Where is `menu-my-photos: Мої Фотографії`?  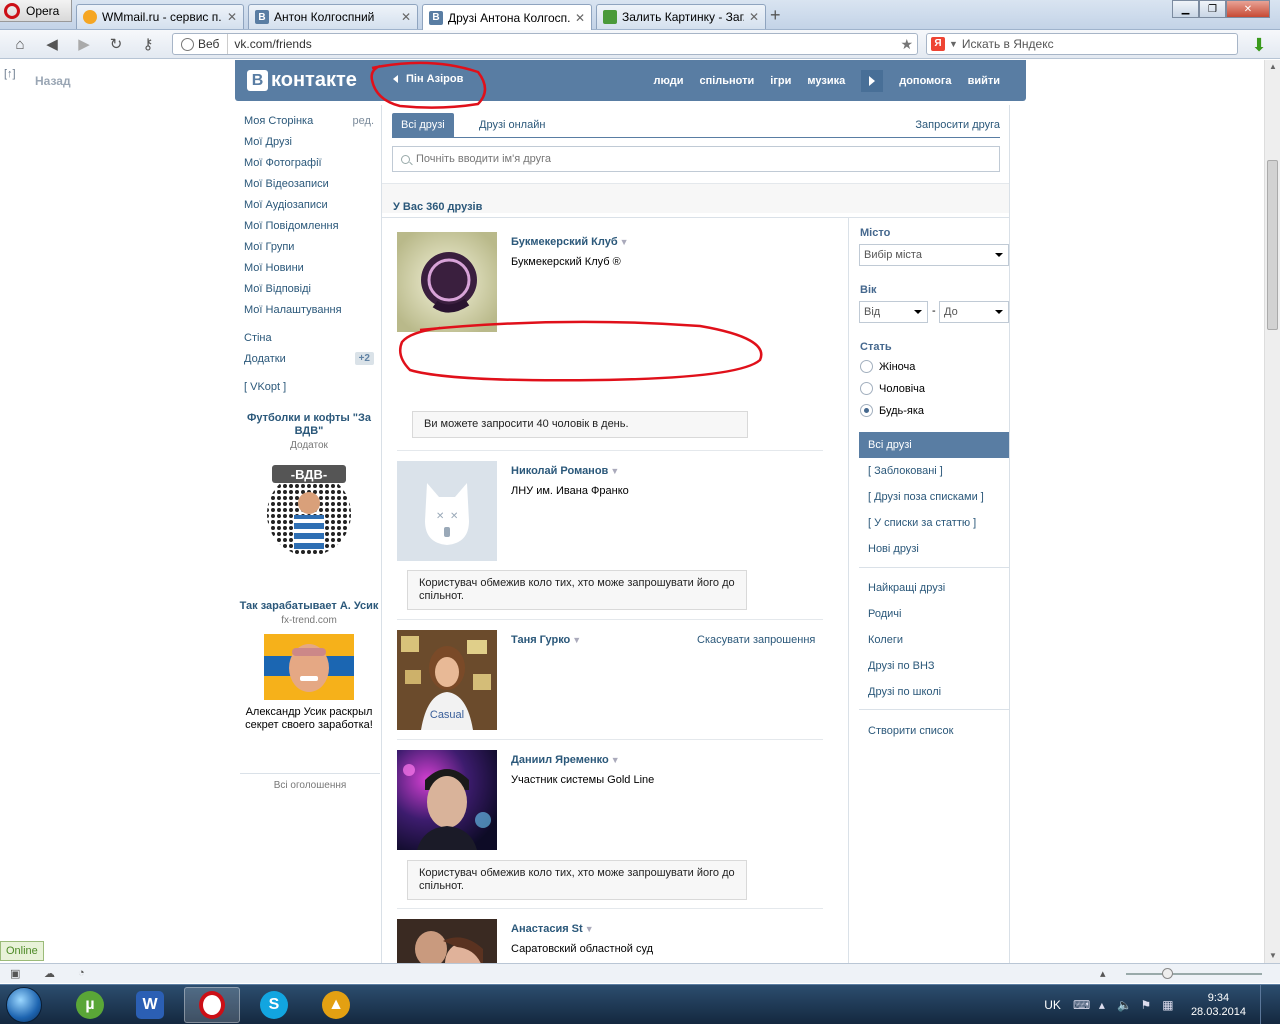
menu-my-photos: Мої Фотографії is located at coordinates (309, 162).